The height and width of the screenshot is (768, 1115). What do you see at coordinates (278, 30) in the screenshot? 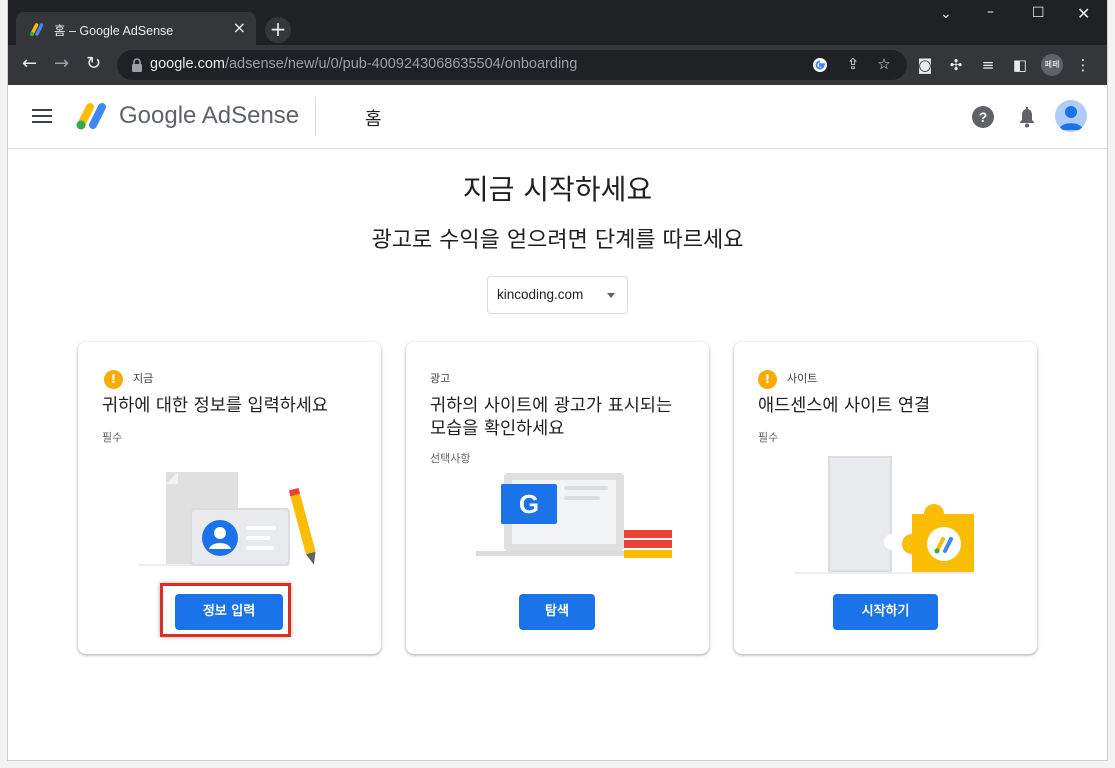
I see `new-tab-icon: +` at bounding box center [278, 30].